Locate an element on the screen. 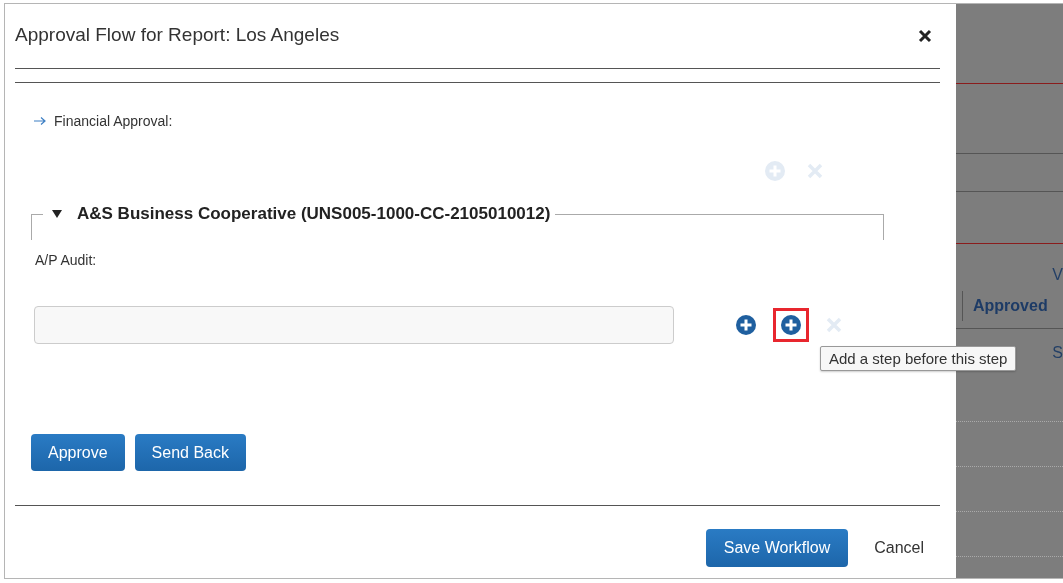 This screenshot has width=1063, height=583. action-button: Approve is located at coordinates (78, 452).